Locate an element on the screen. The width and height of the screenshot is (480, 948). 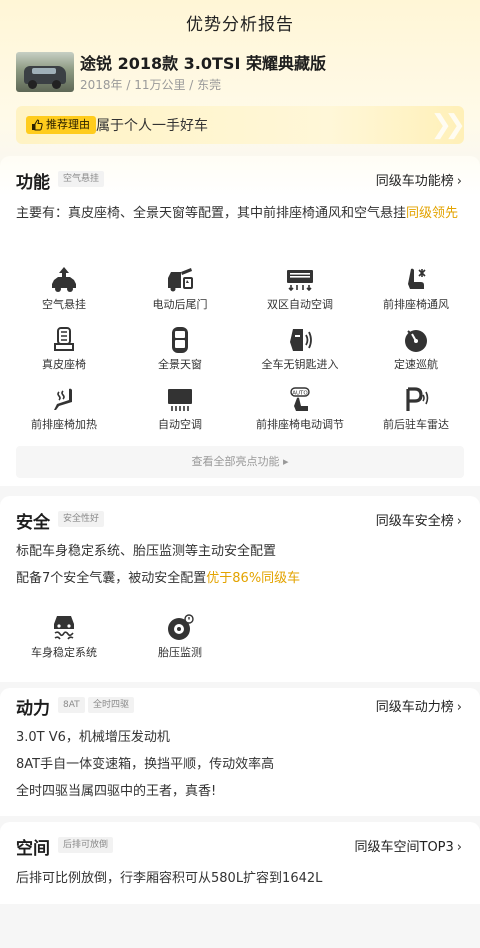
power-line-2: 8AT手自一体变速箱，换挡平顺，传动效率高 is located at coordinates (145, 764).